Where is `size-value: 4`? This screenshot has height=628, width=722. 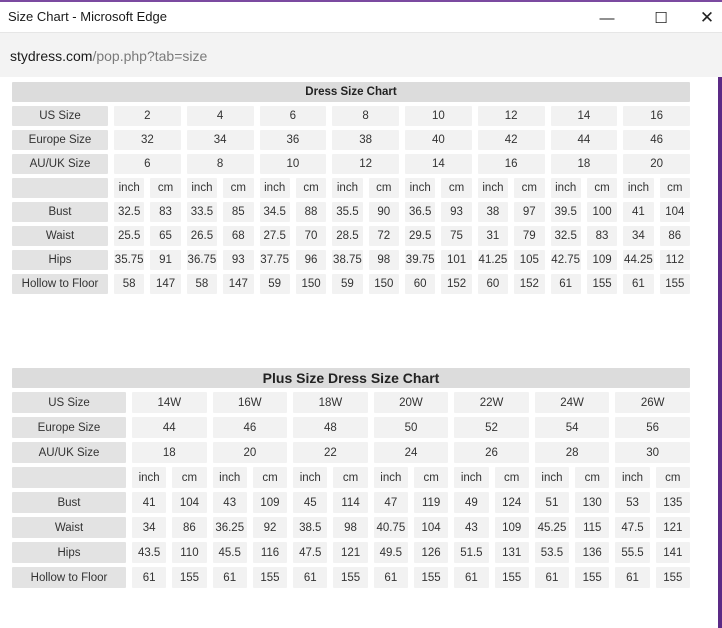
size-value: 4 is located at coordinates (220, 116).